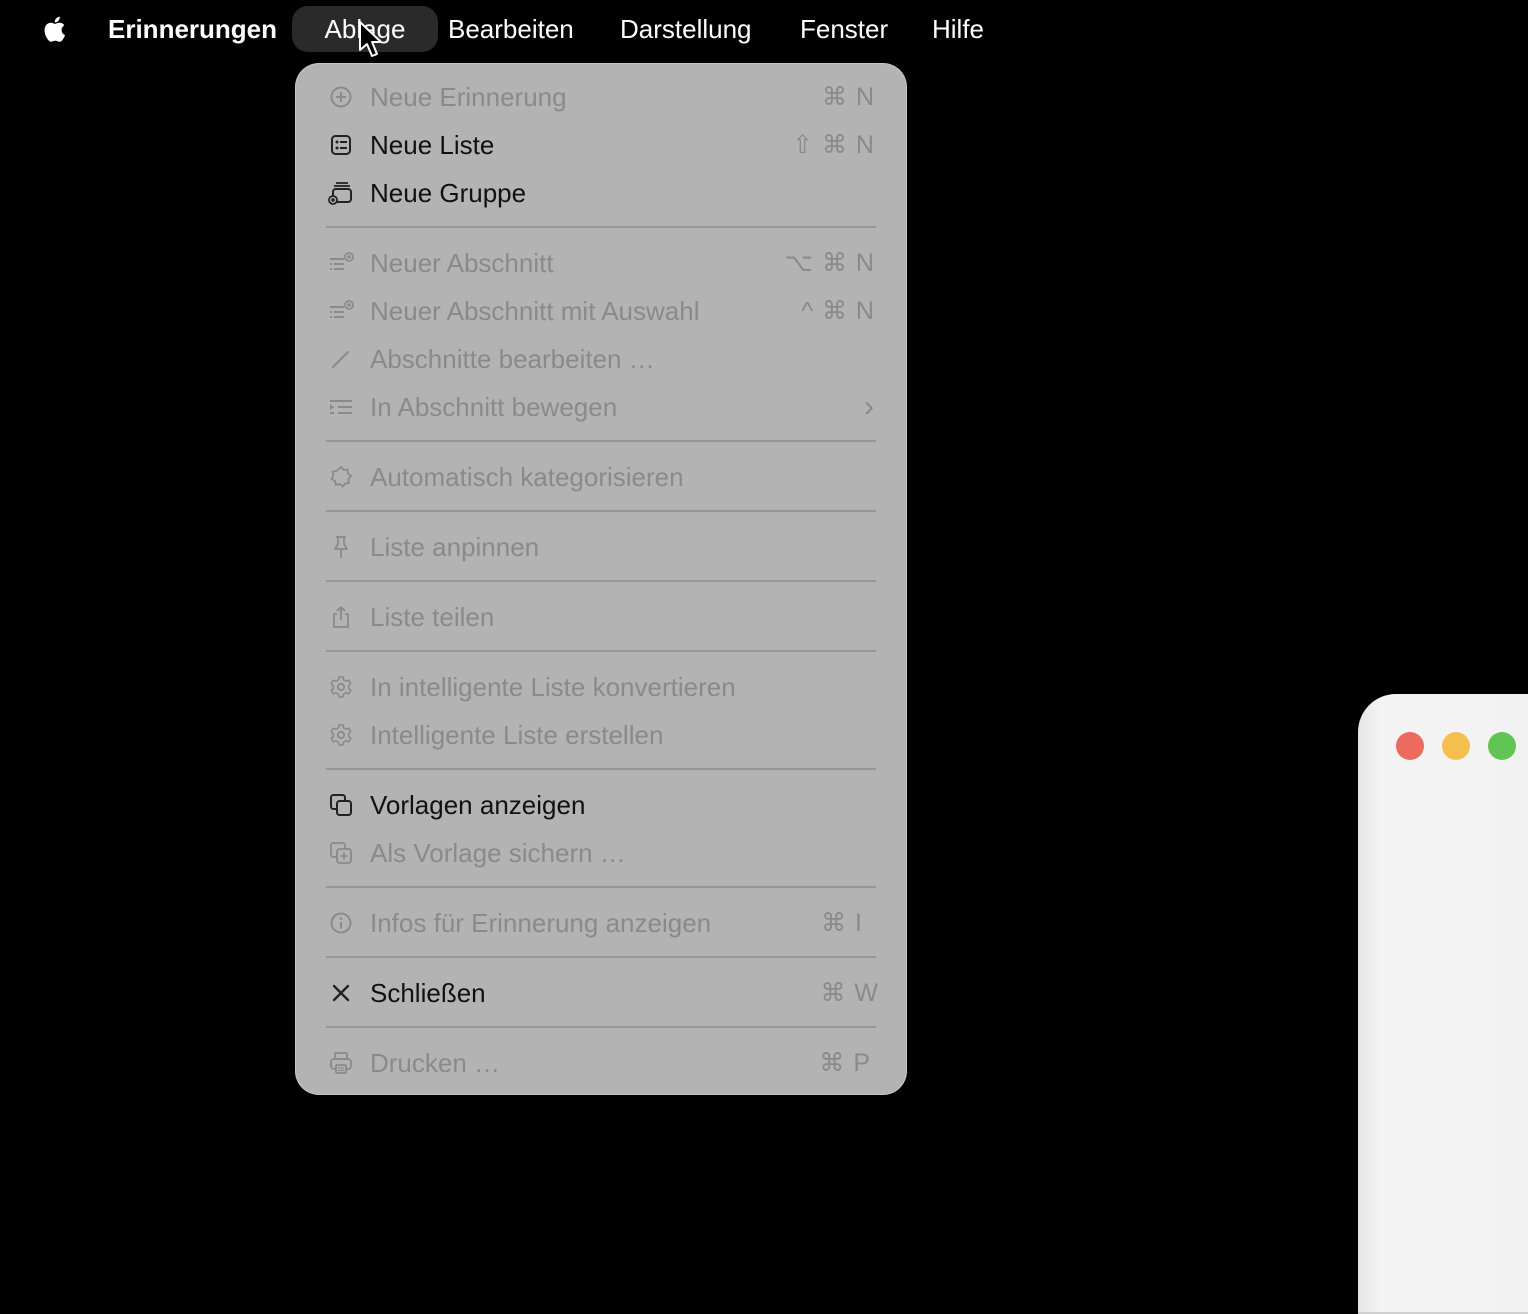 This screenshot has height=1314, width=1528. I want to click on group-stack-icon, so click(341, 193).